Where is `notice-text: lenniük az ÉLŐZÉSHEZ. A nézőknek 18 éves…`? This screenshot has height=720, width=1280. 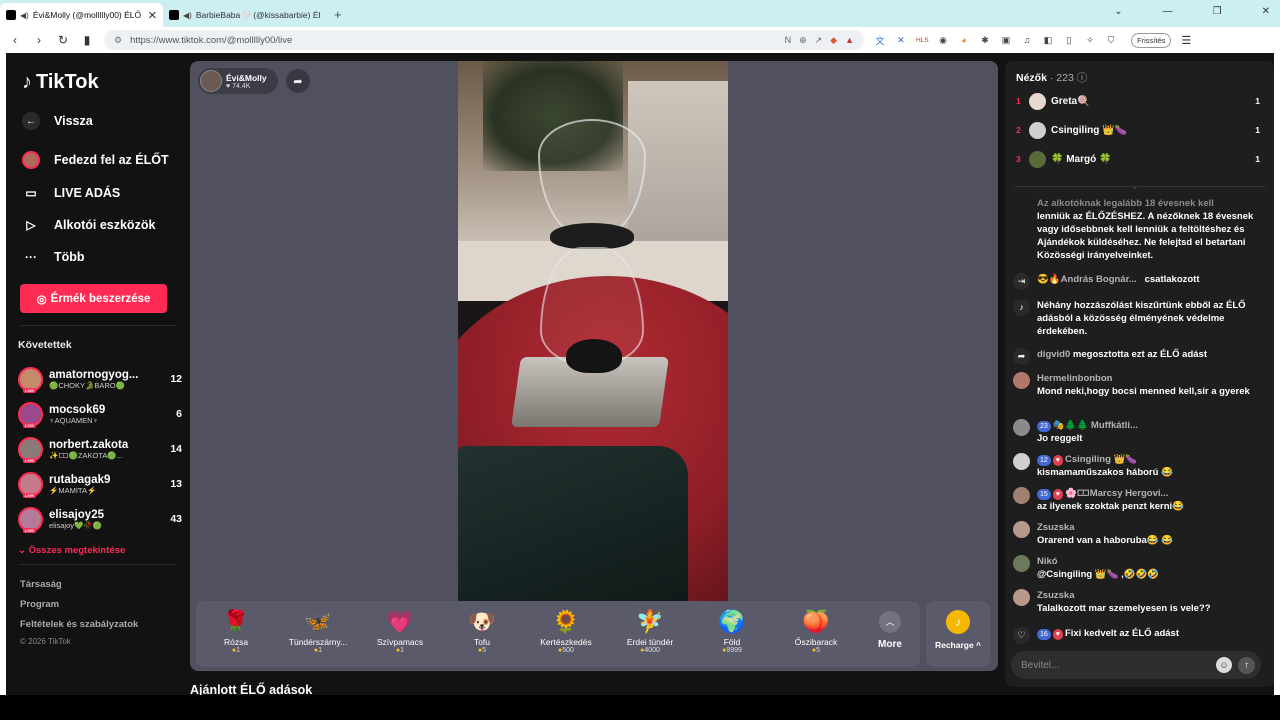
notice-text: lenniük az ÉLŐZÉSHEZ. A nézőknek 18 éves… is located at coordinates (1145, 236).